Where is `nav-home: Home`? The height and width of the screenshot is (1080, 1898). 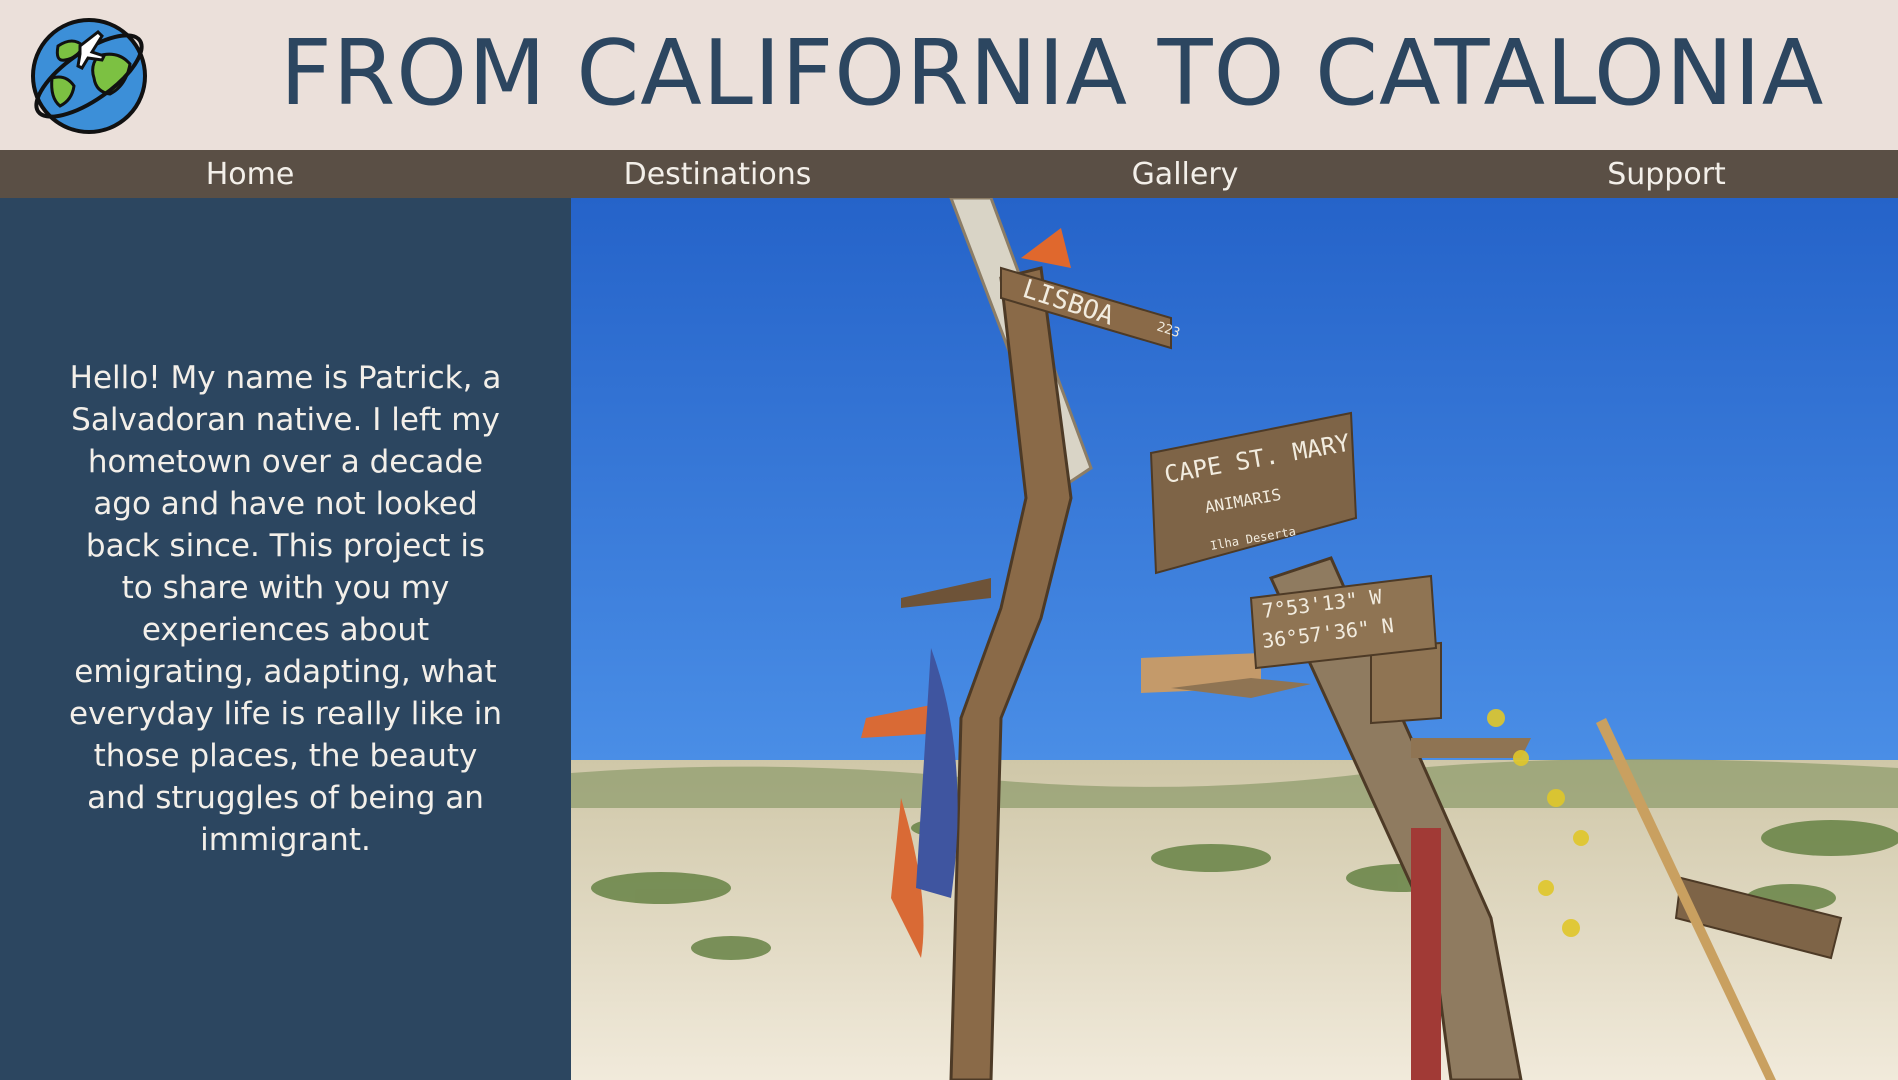
nav-home: Home is located at coordinates (250, 174).